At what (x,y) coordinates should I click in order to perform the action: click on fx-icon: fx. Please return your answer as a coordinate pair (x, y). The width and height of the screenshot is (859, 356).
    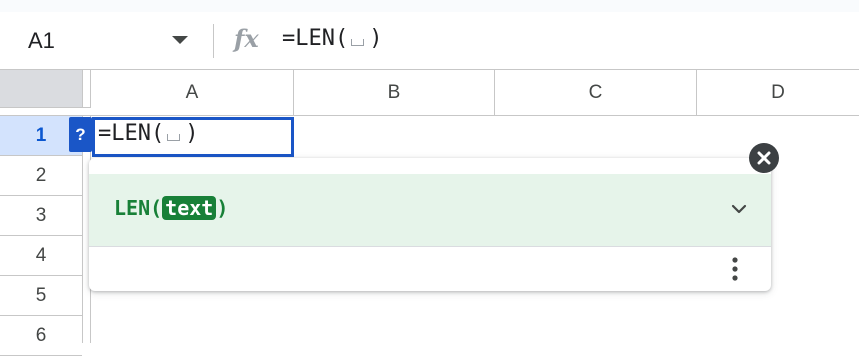
    Looking at the image, I should click on (246, 38).